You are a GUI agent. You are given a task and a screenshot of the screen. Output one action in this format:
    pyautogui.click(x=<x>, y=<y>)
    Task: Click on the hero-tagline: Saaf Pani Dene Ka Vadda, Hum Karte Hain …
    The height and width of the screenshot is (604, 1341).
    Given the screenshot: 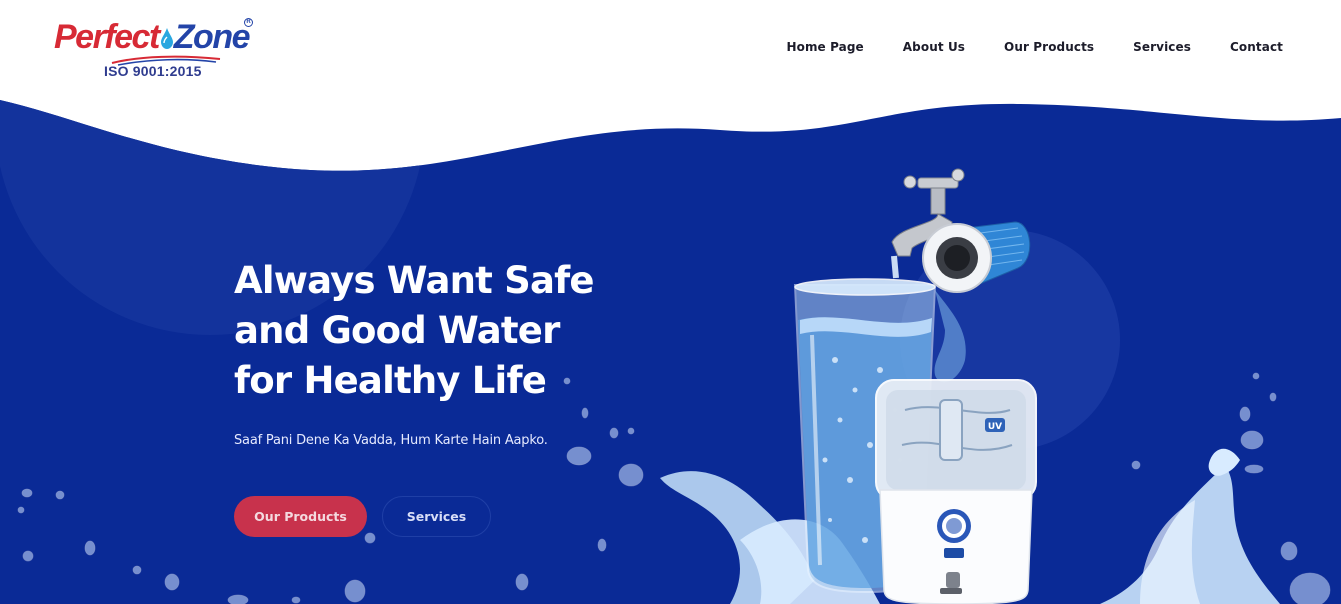 What is the action you would take?
    pyautogui.click(x=391, y=440)
    